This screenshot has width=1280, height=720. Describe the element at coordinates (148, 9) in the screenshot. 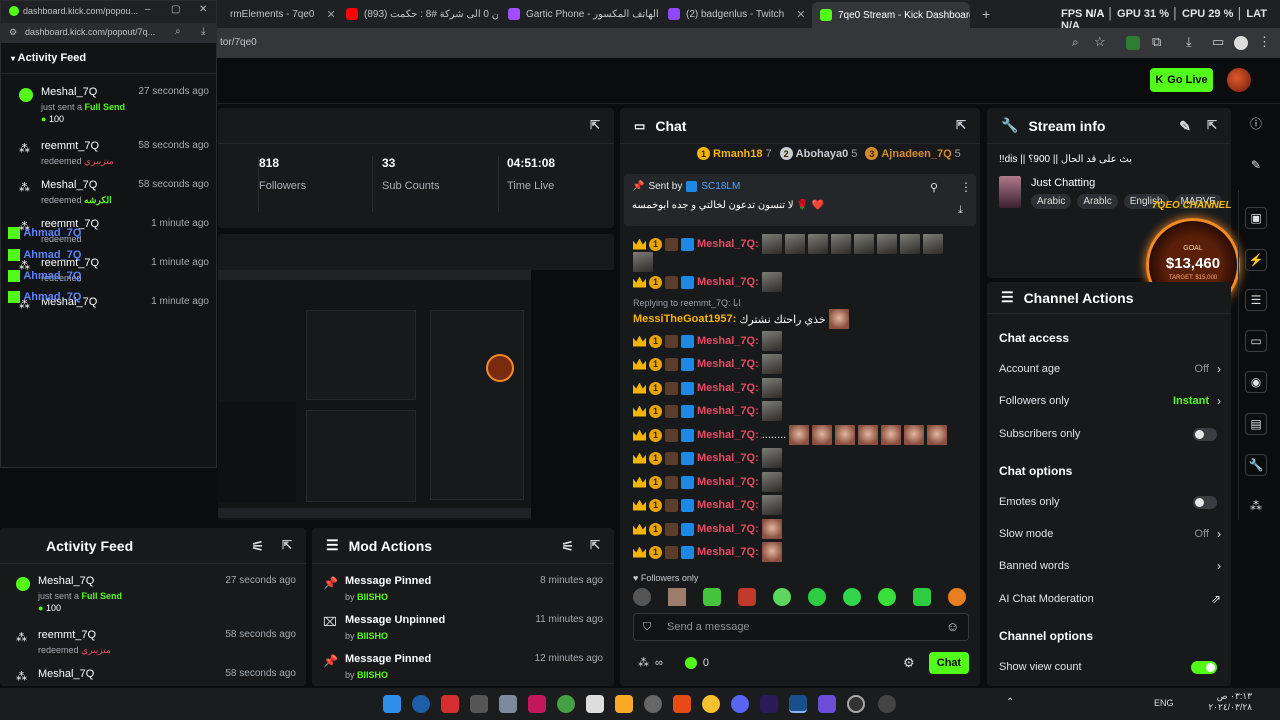

I see `minimize-icon: –` at that location.